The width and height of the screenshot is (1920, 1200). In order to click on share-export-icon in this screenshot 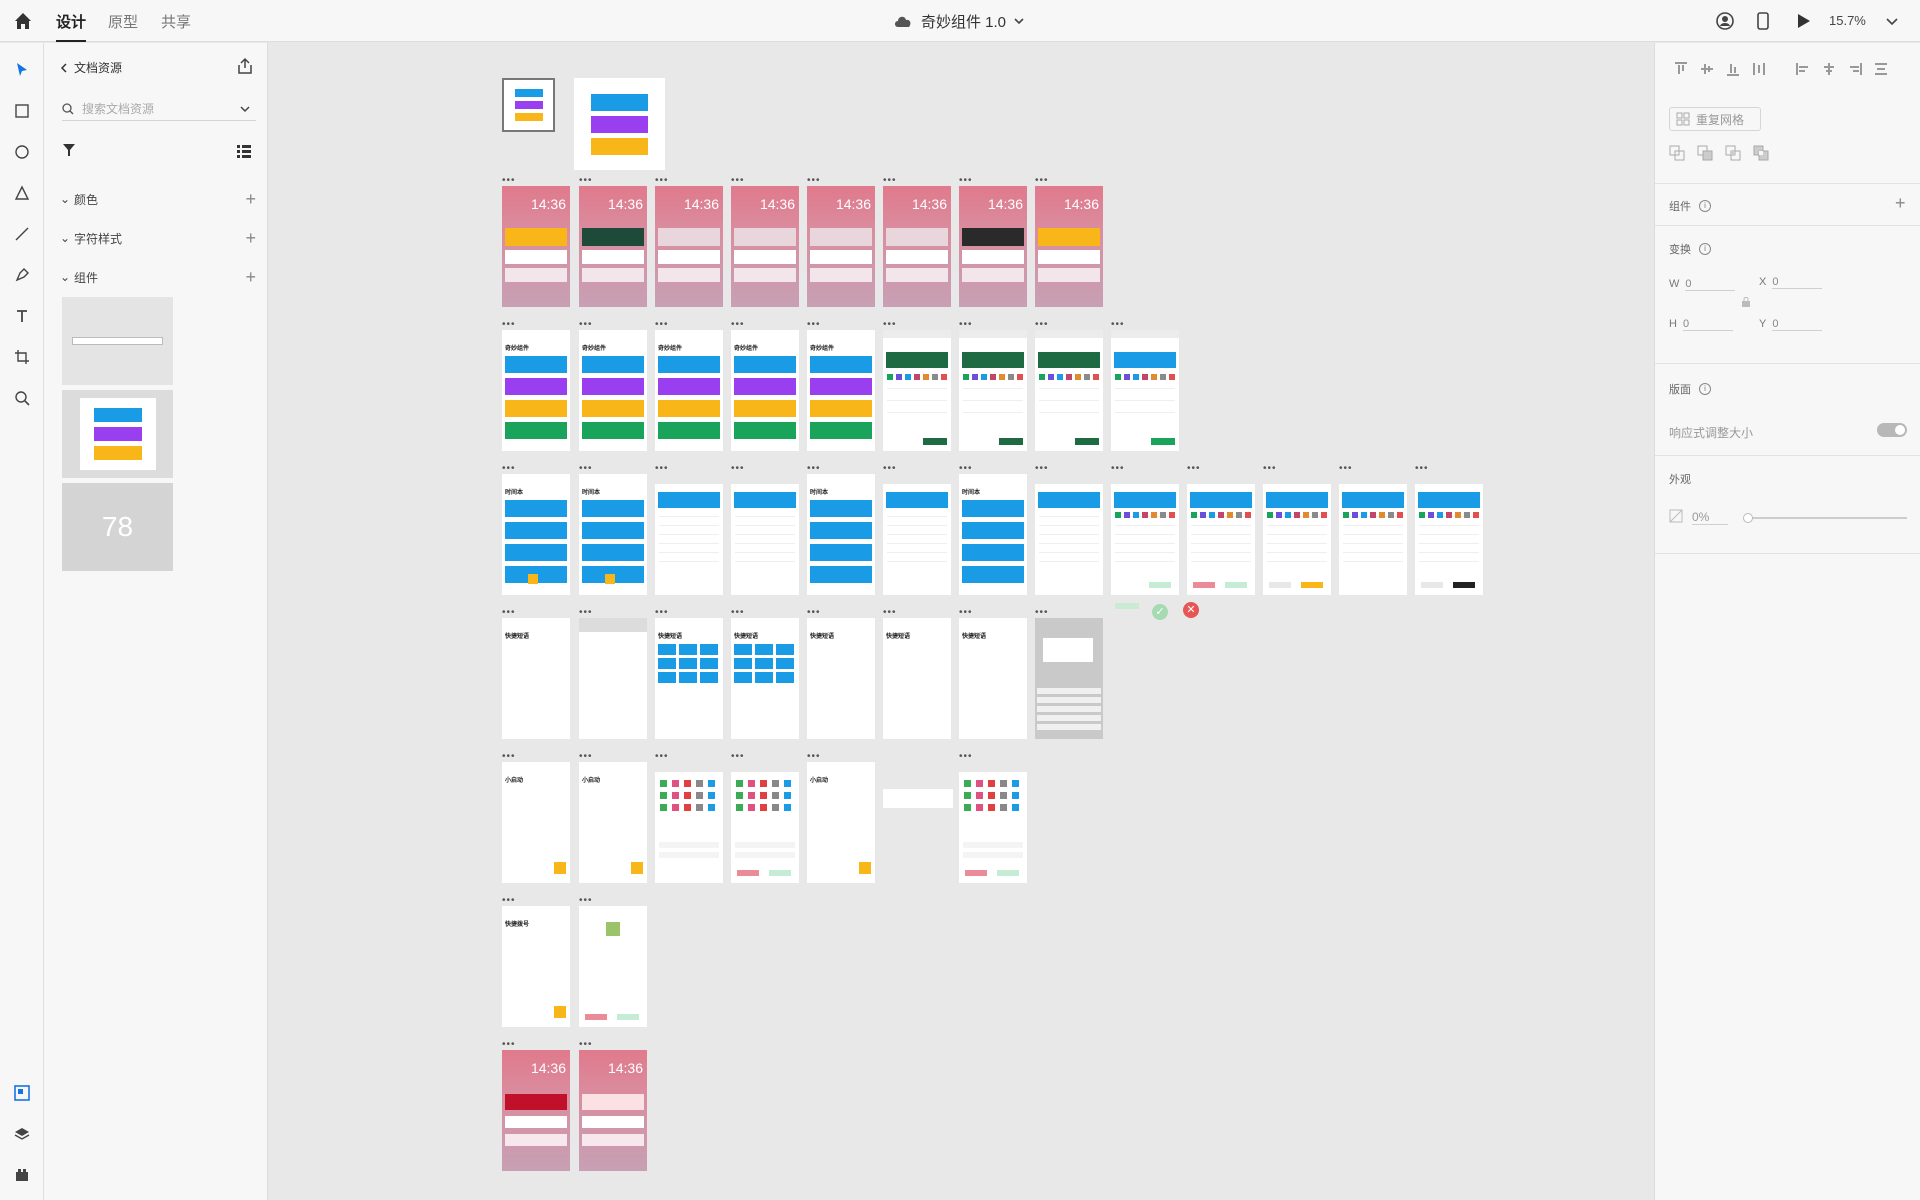, I will do `click(245, 66)`.